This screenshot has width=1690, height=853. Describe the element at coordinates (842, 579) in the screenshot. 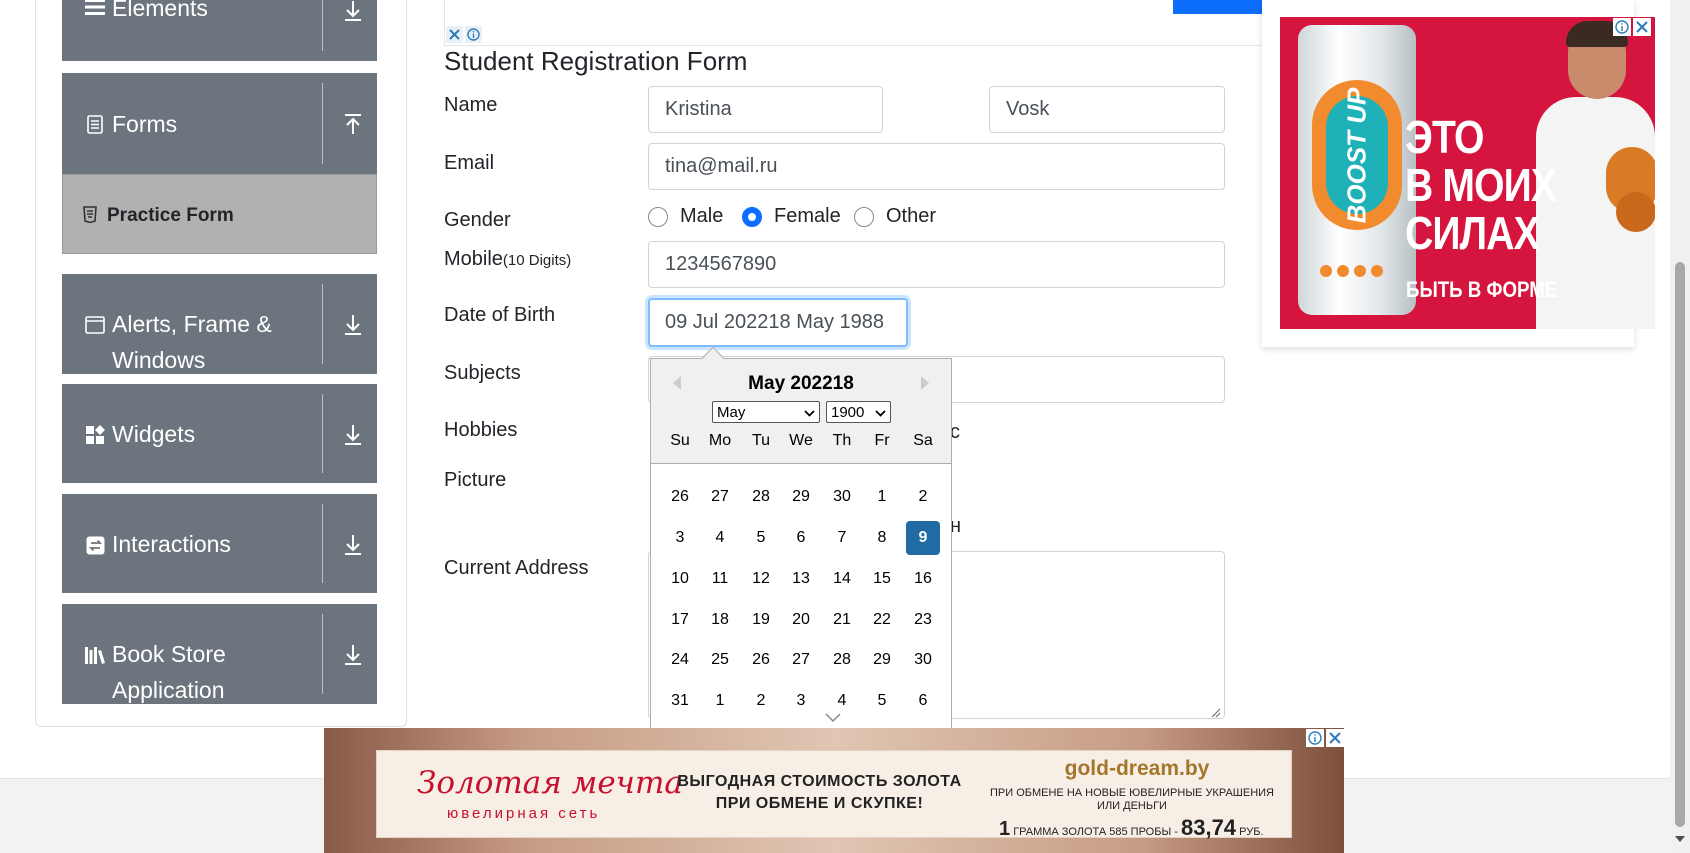

I see `datepicker-day: 14` at that location.